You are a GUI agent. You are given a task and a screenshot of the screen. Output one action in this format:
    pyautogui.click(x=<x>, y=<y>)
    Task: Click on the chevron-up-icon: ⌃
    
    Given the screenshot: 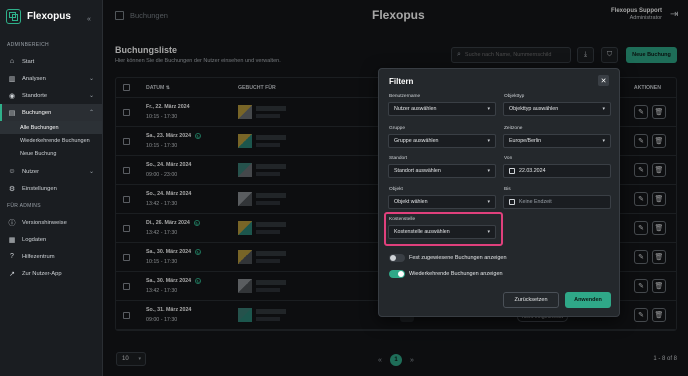 What is the action you would take?
    pyautogui.click(x=91, y=113)
    